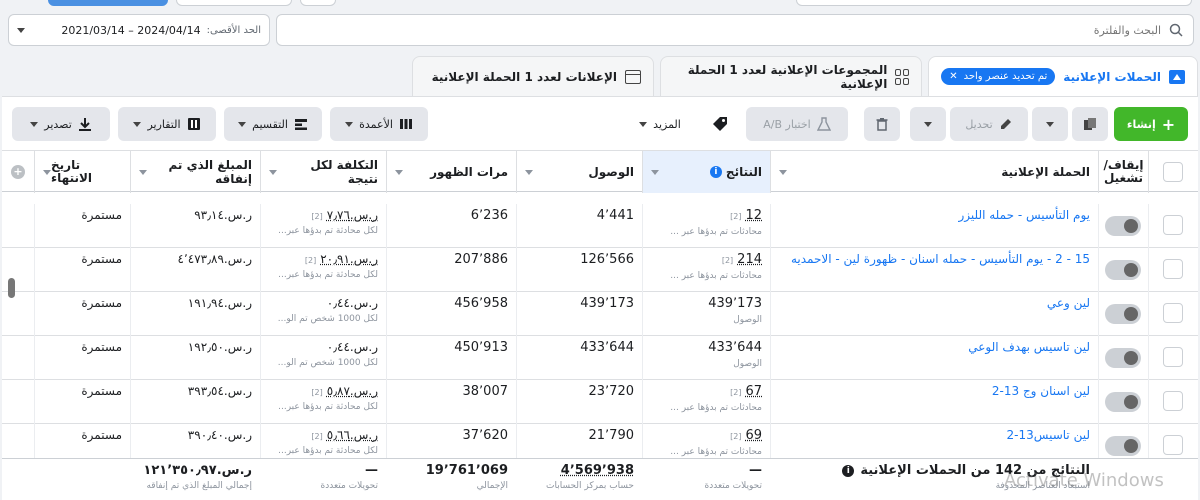 The height and width of the screenshot is (500, 1200). What do you see at coordinates (934, 347) in the screenshot?
I see `campaign-name-link: لين تاسيس بهدف الوعي` at bounding box center [934, 347].